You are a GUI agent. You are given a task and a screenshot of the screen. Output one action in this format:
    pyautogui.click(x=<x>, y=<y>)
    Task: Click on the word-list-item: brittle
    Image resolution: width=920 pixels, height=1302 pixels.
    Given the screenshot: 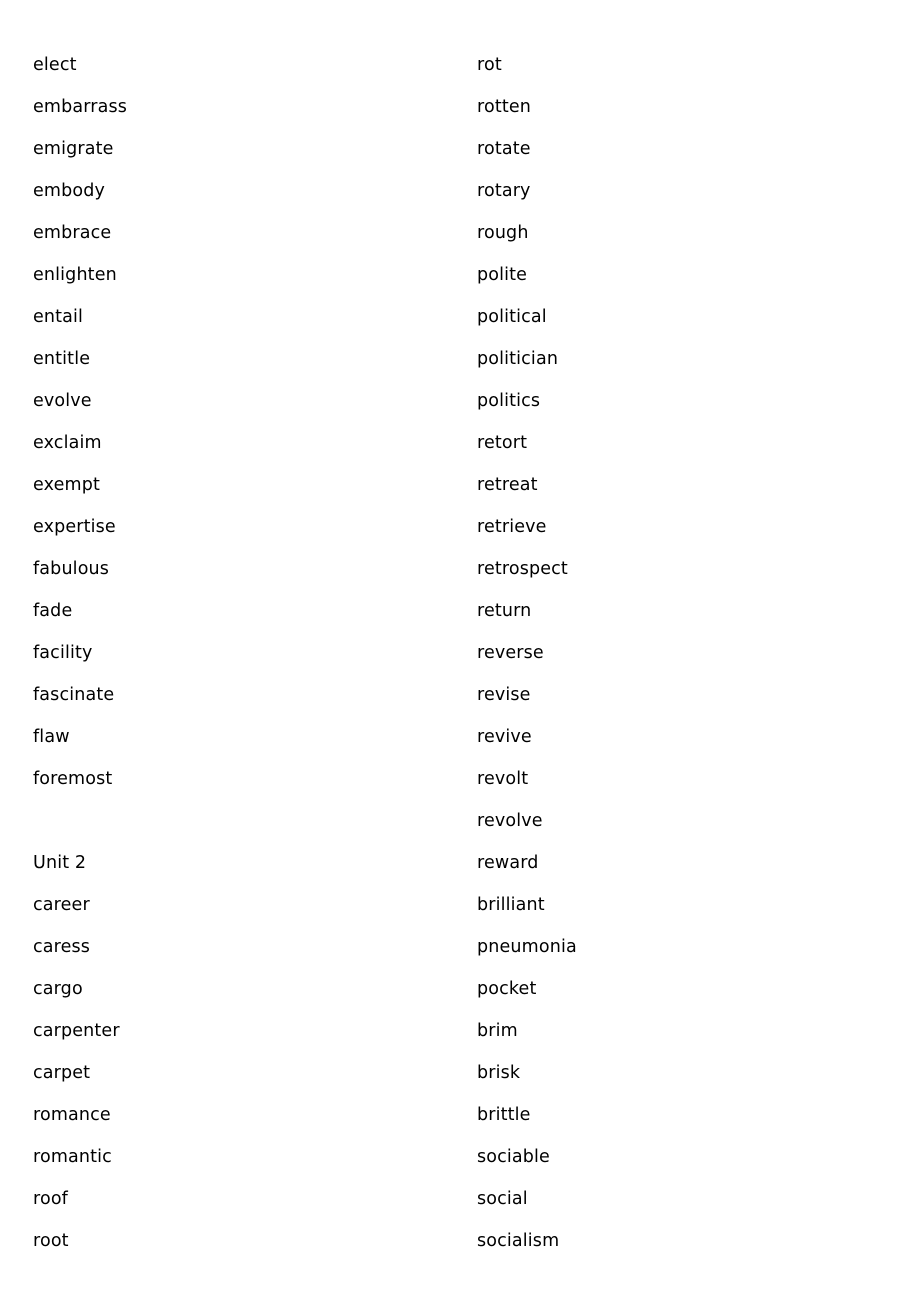 What is the action you would take?
    pyautogui.click(x=504, y=1115)
    